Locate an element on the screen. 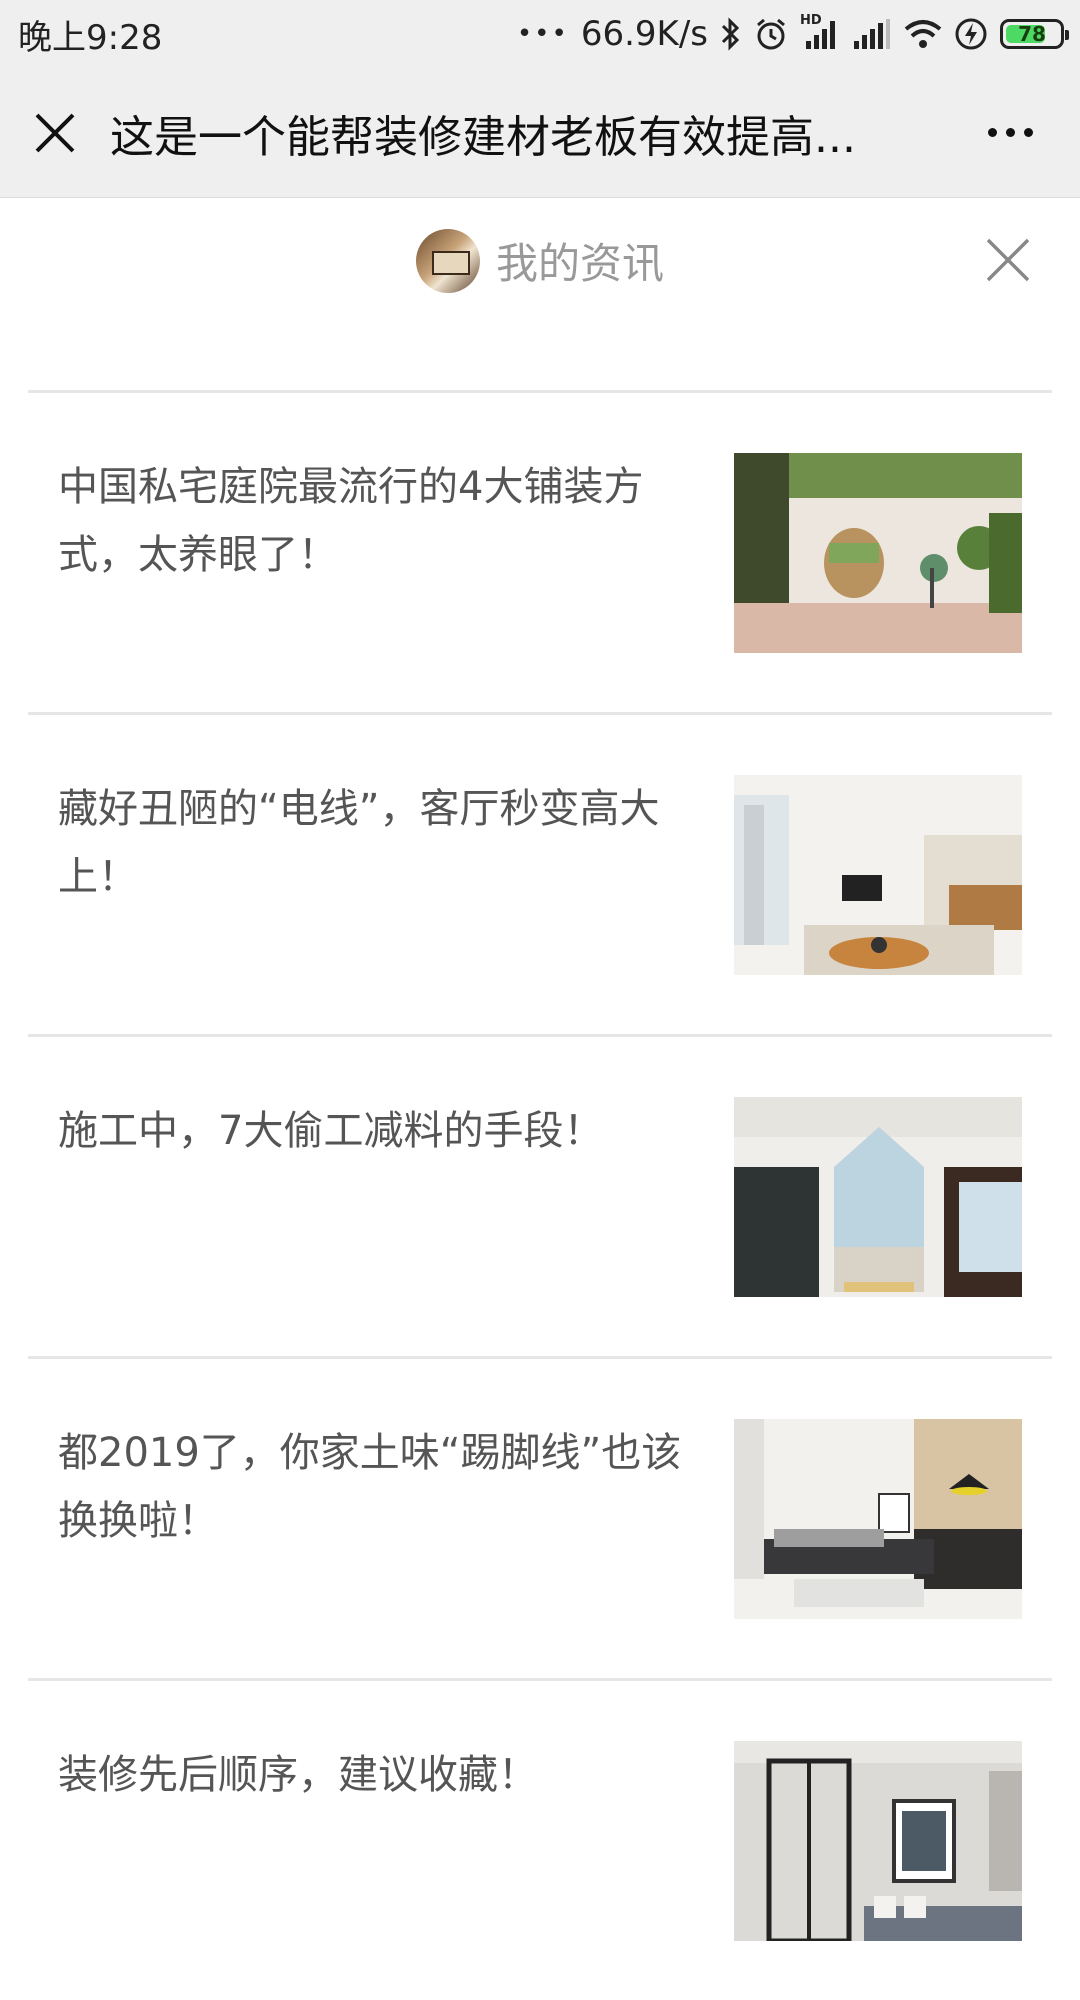 This screenshot has width=1080, height=2000. status-dots: ••• is located at coordinates (542, 34).